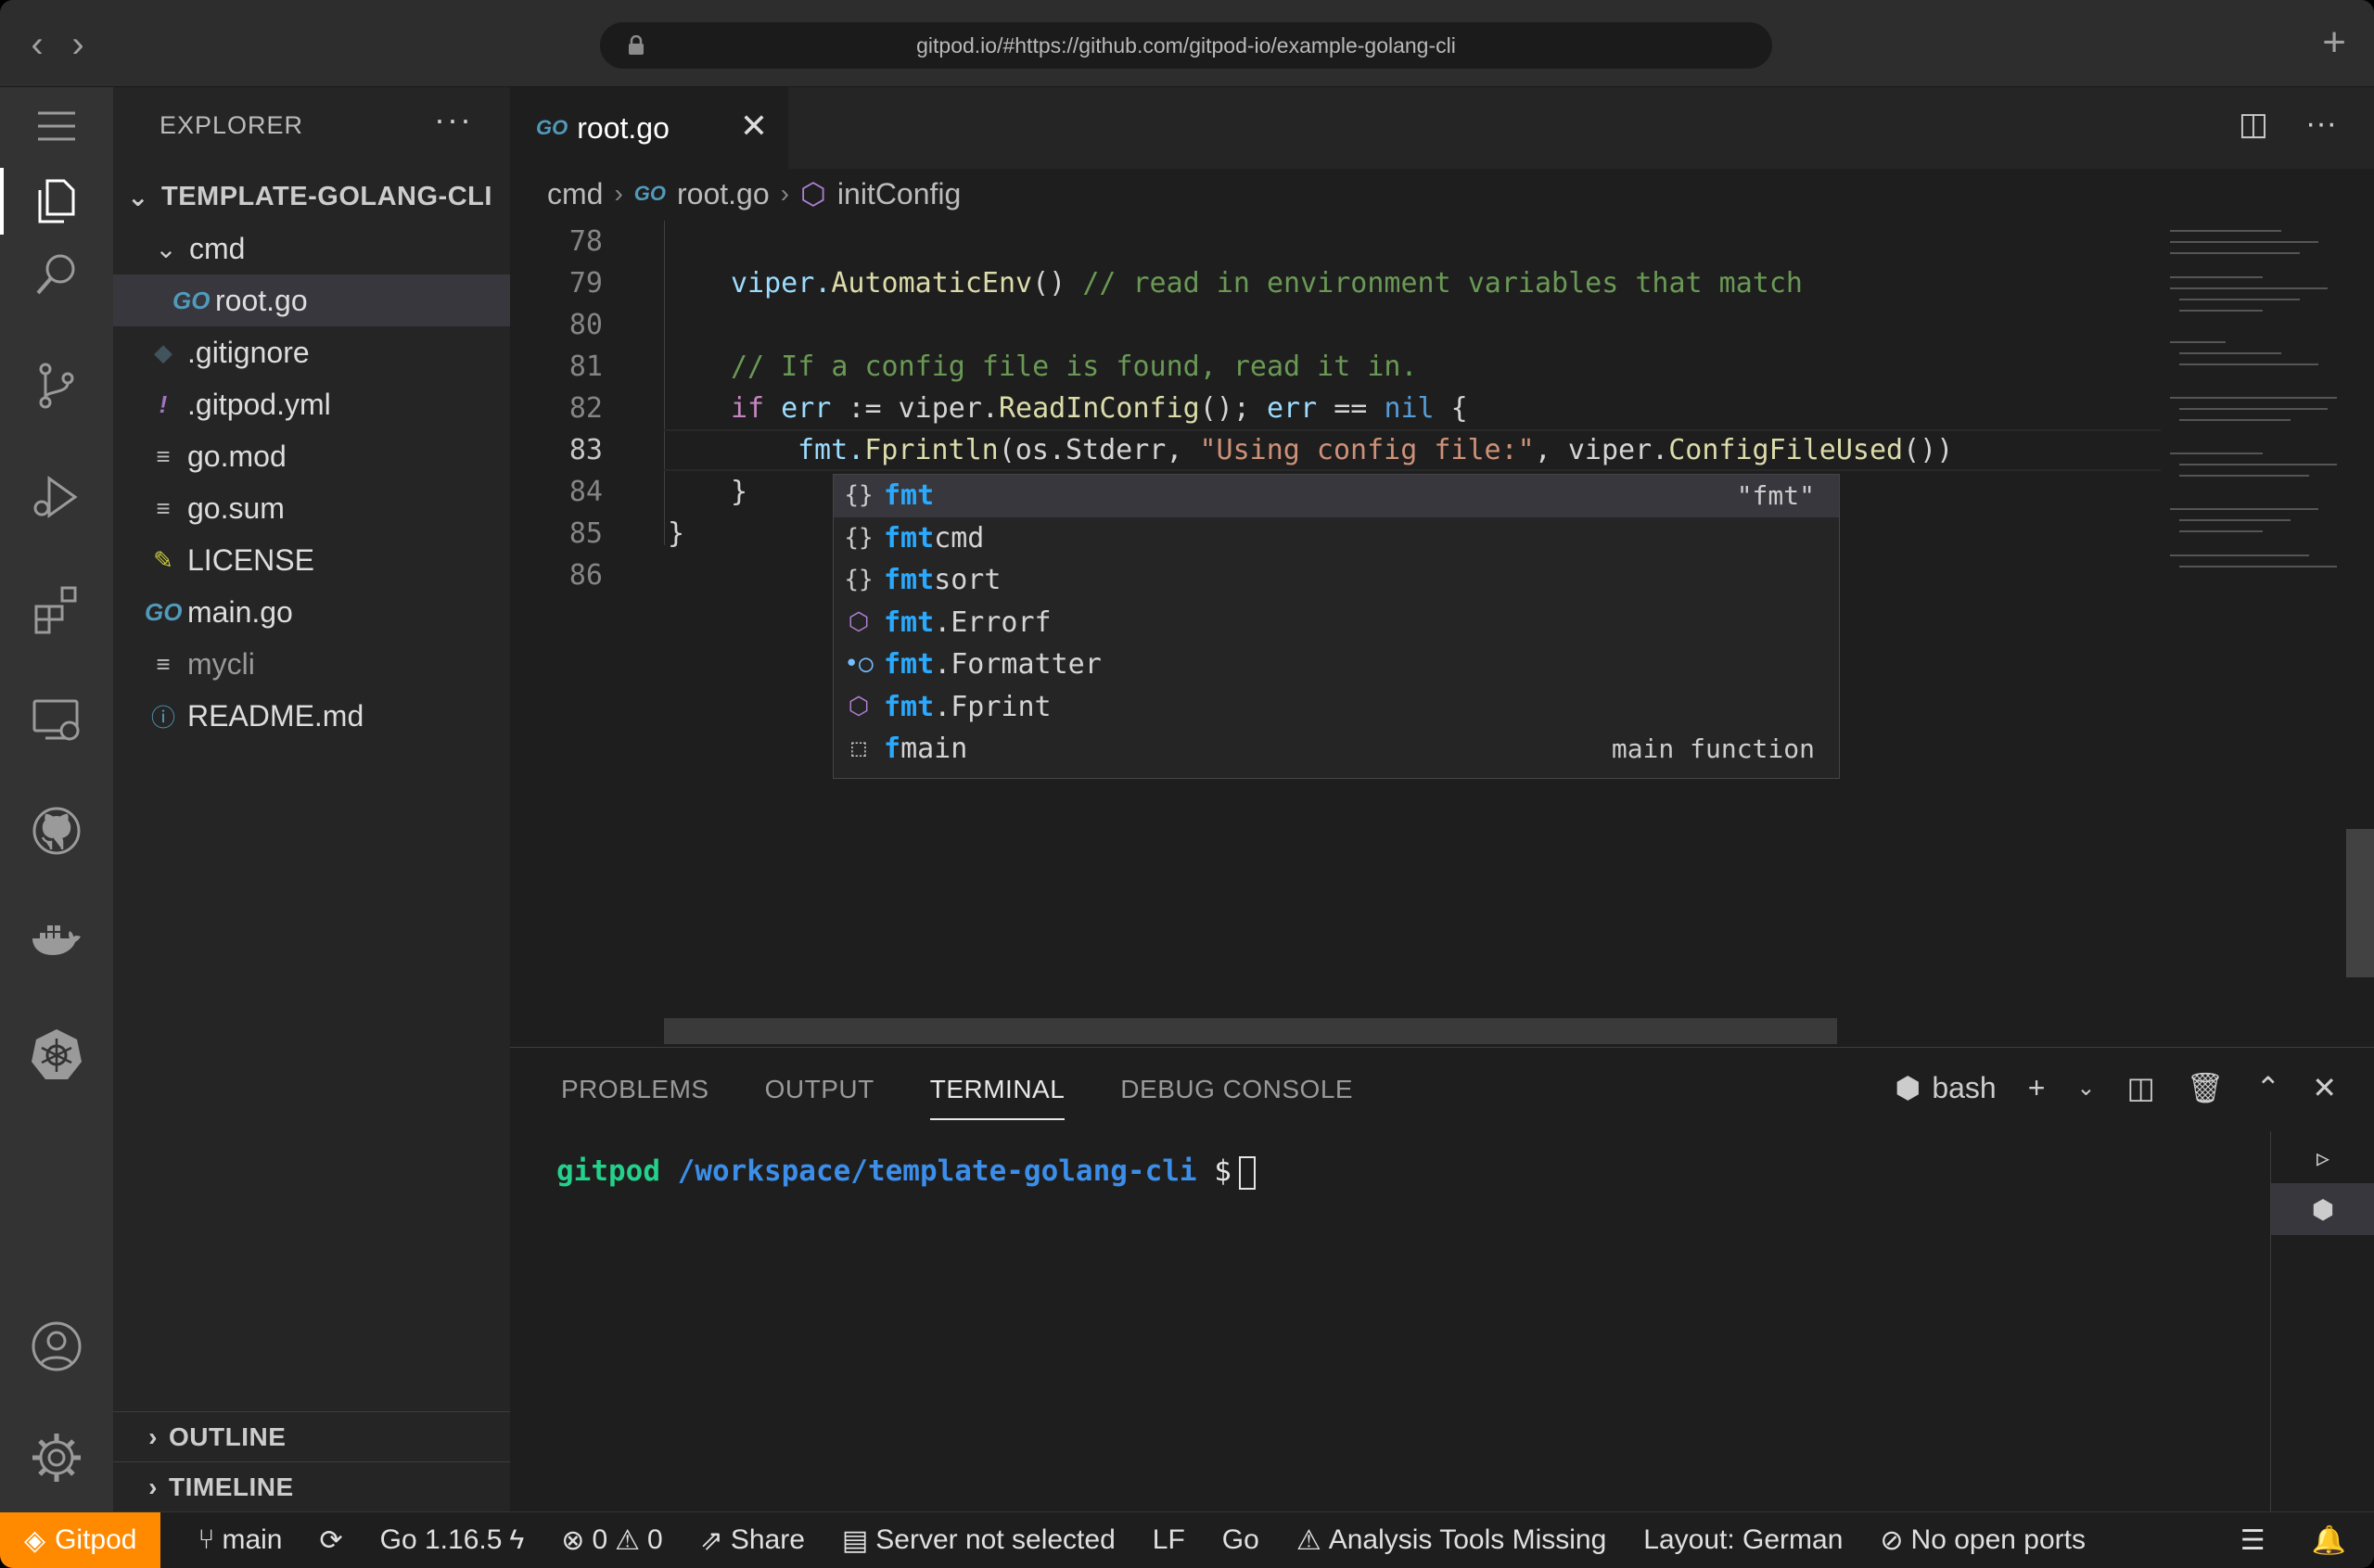 The image size is (2374, 1568). Describe the element at coordinates (80, 1539) in the screenshot. I see `gitpod-button: ◈ Gitpod` at that location.